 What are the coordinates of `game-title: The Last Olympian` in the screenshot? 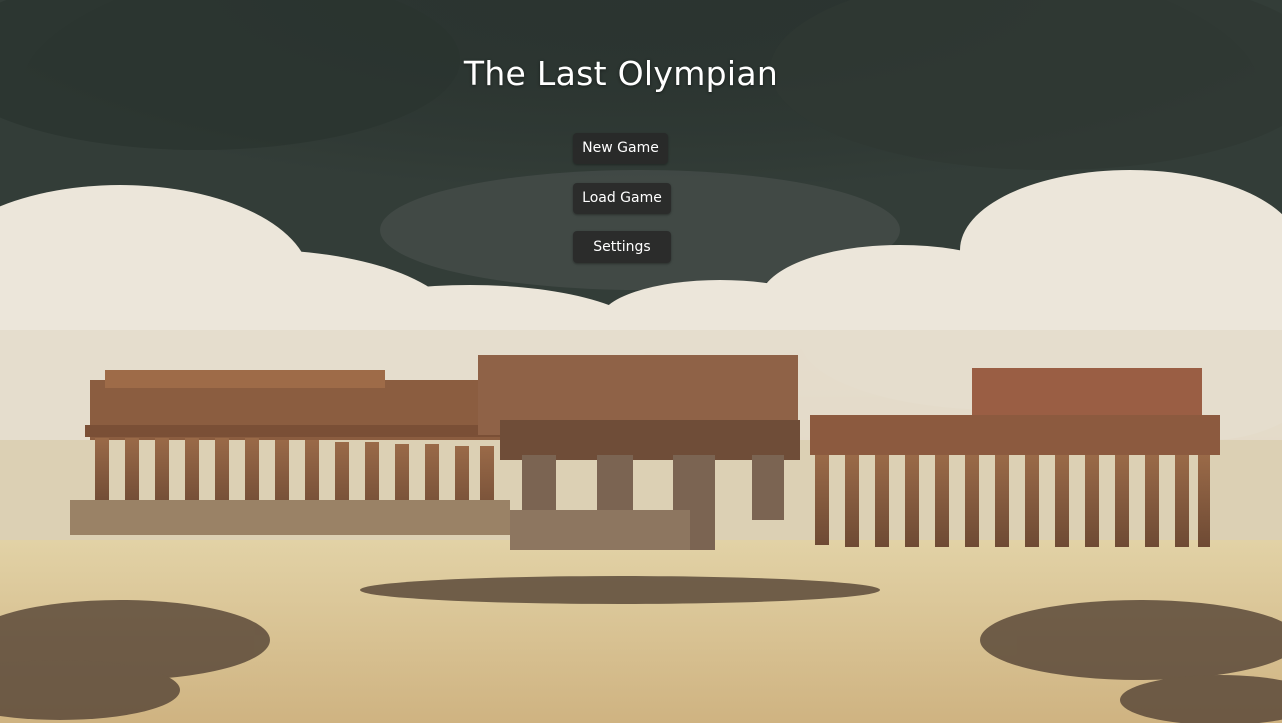 It's located at (621, 73).